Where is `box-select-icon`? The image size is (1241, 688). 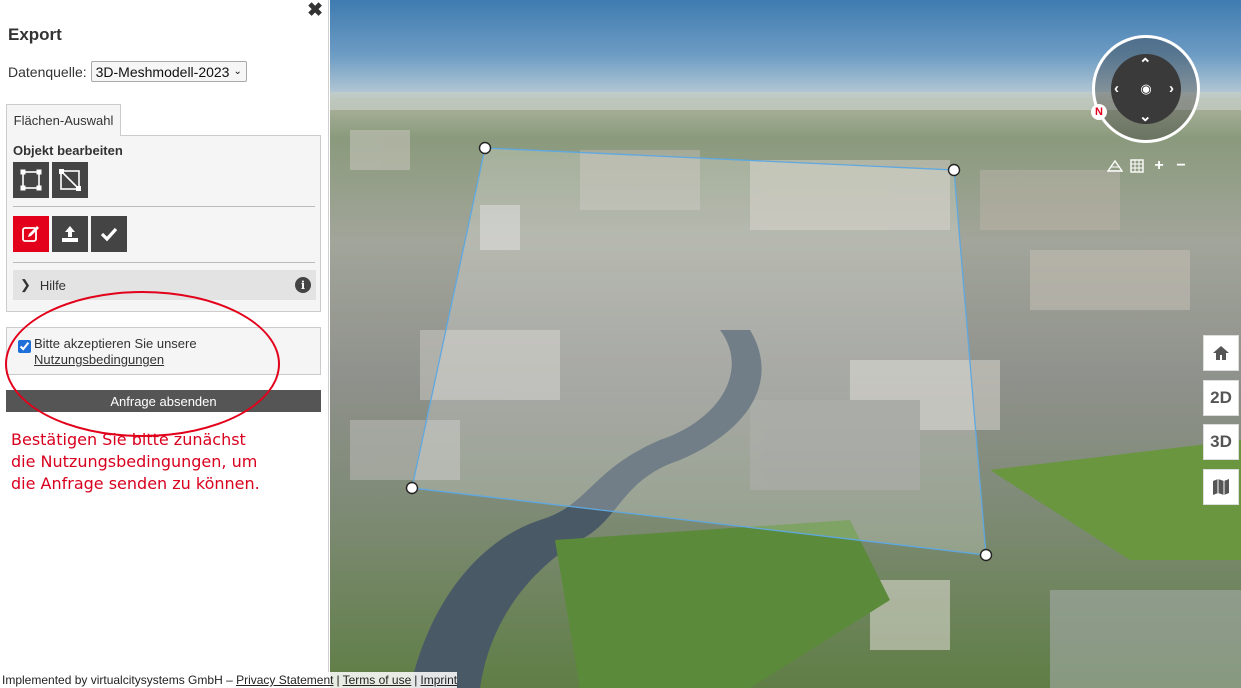 box-select-icon is located at coordinates (70, 180).